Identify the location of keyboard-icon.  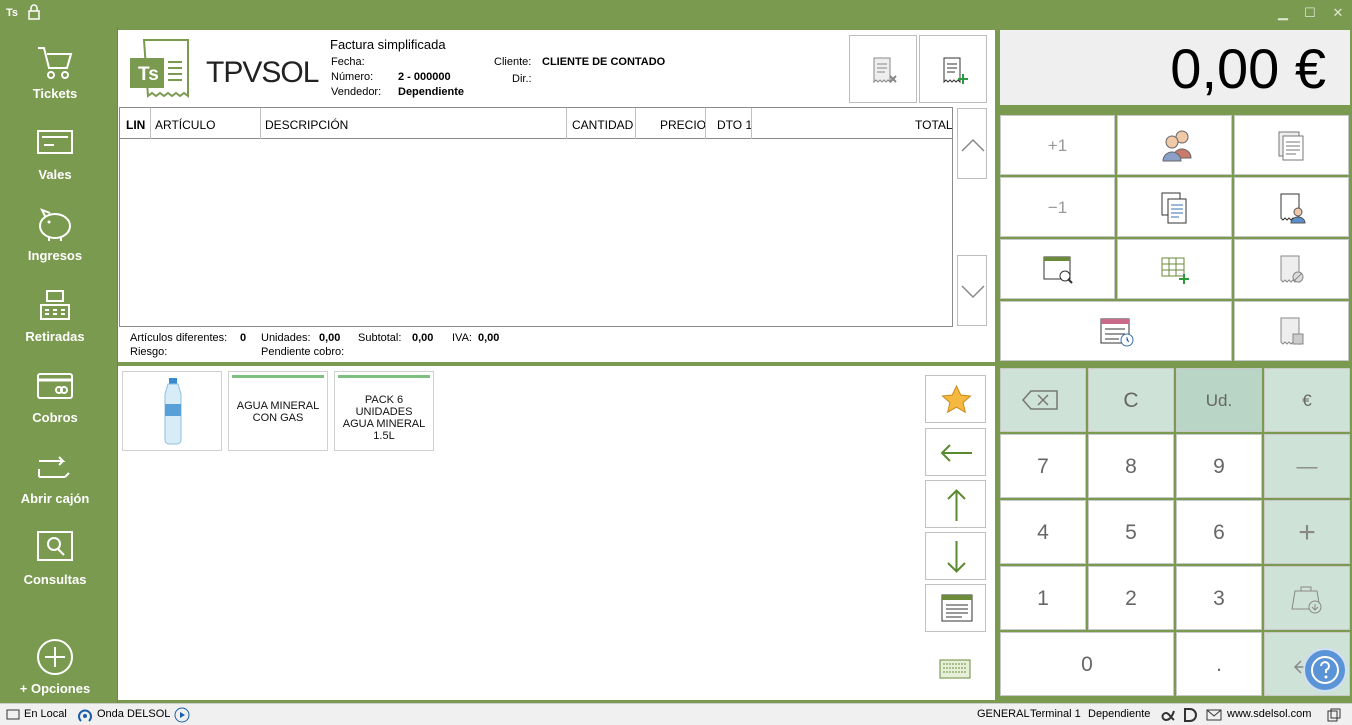
(955, 671).